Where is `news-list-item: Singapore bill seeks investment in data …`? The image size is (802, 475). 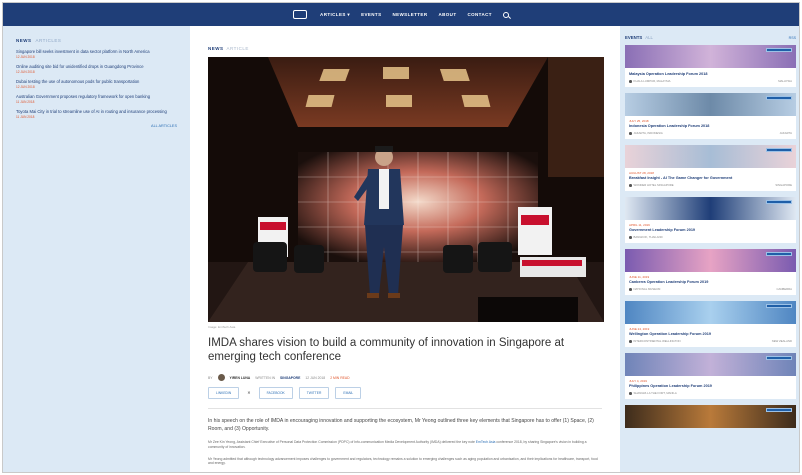
news-list-item: Singapore bill seeks investment in data … is located at coordinates (96, 54).